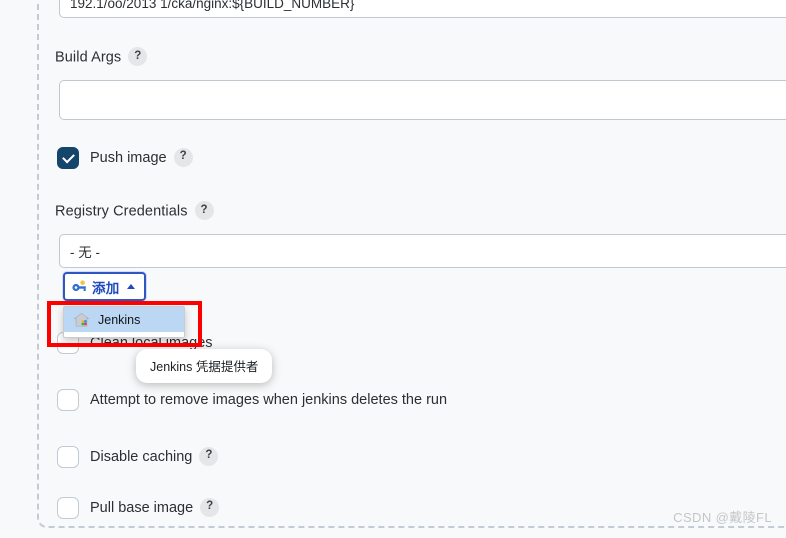  I want to click on push-image-row: Push image ?, so click(125, 158).